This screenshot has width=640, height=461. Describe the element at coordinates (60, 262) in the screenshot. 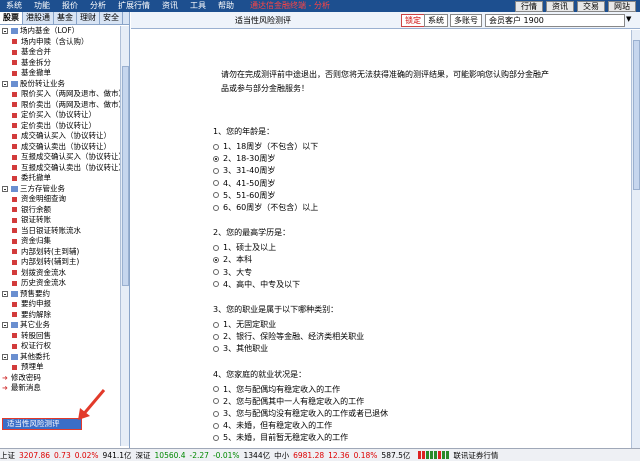

I see `tree-item: 内部划转(辅到主)` at that location.